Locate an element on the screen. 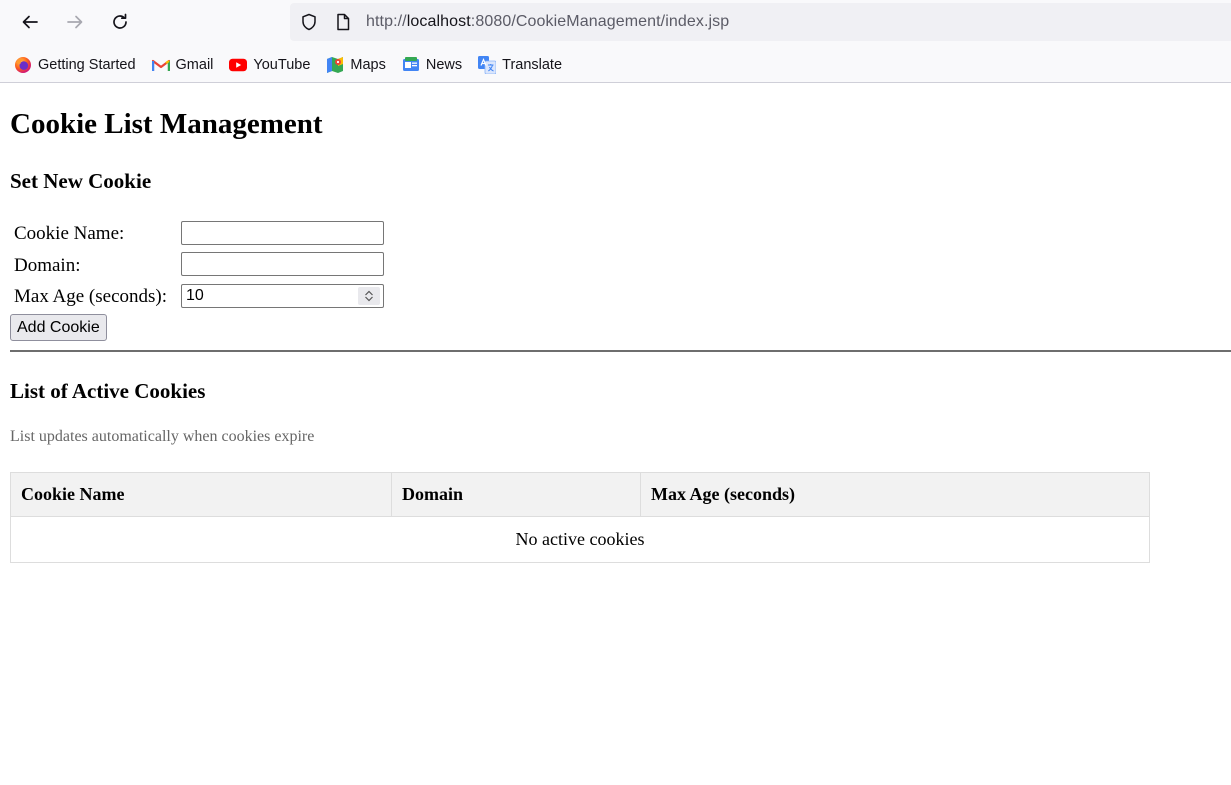 This screenshot has height=785, width=1231. url-scheme: http:// is located at coordinates (386, 21).